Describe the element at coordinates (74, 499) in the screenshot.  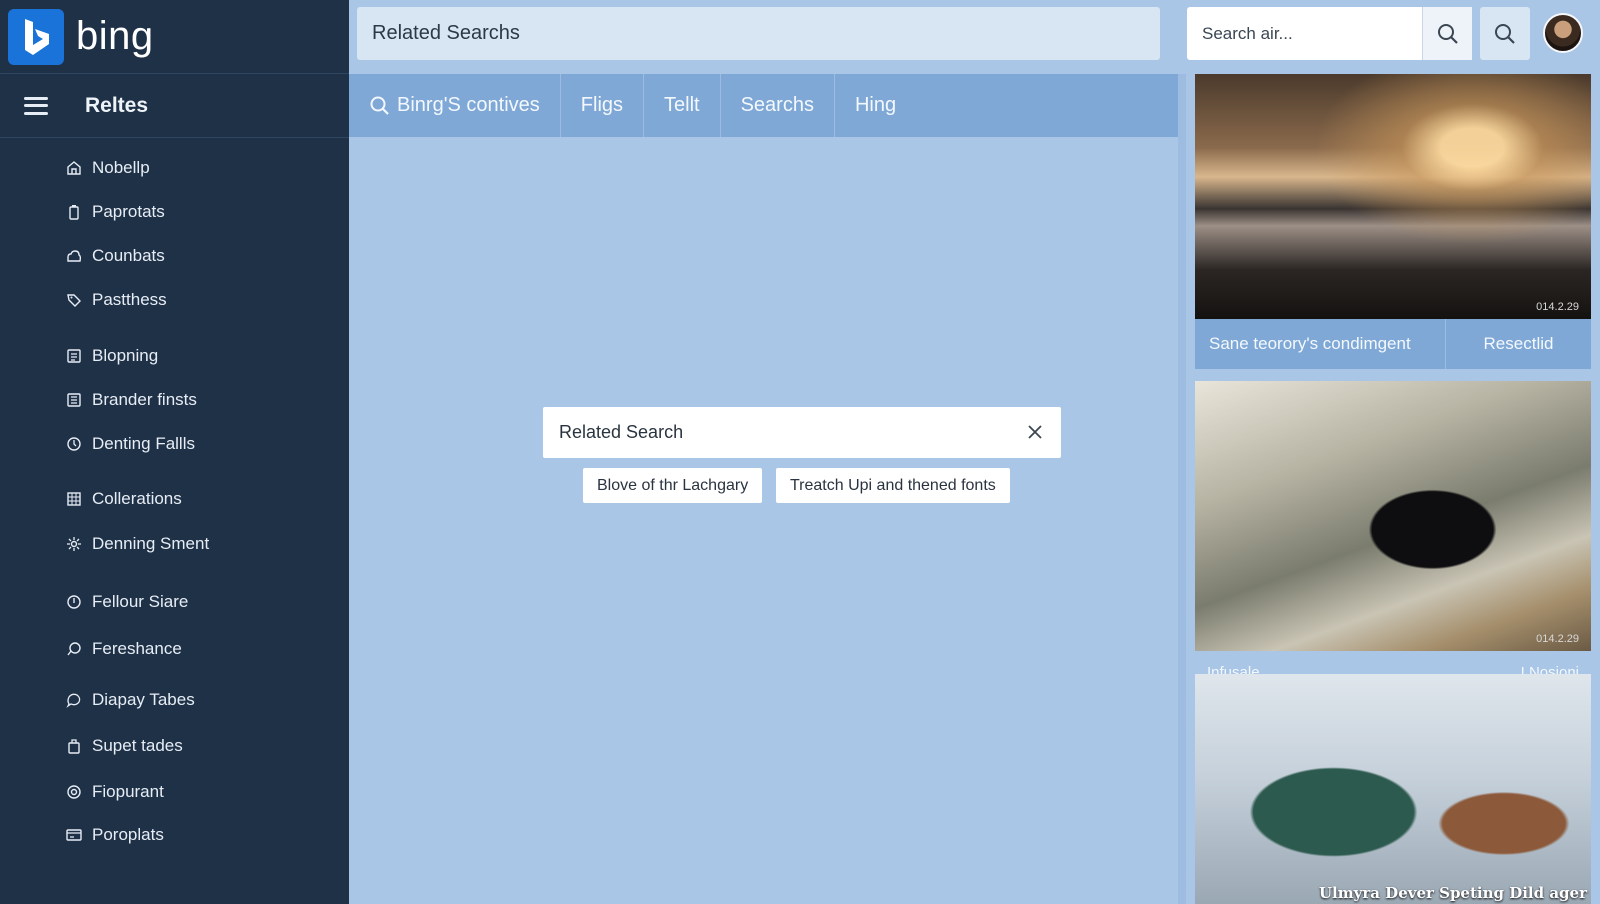
I see `grid-icon` at that location.